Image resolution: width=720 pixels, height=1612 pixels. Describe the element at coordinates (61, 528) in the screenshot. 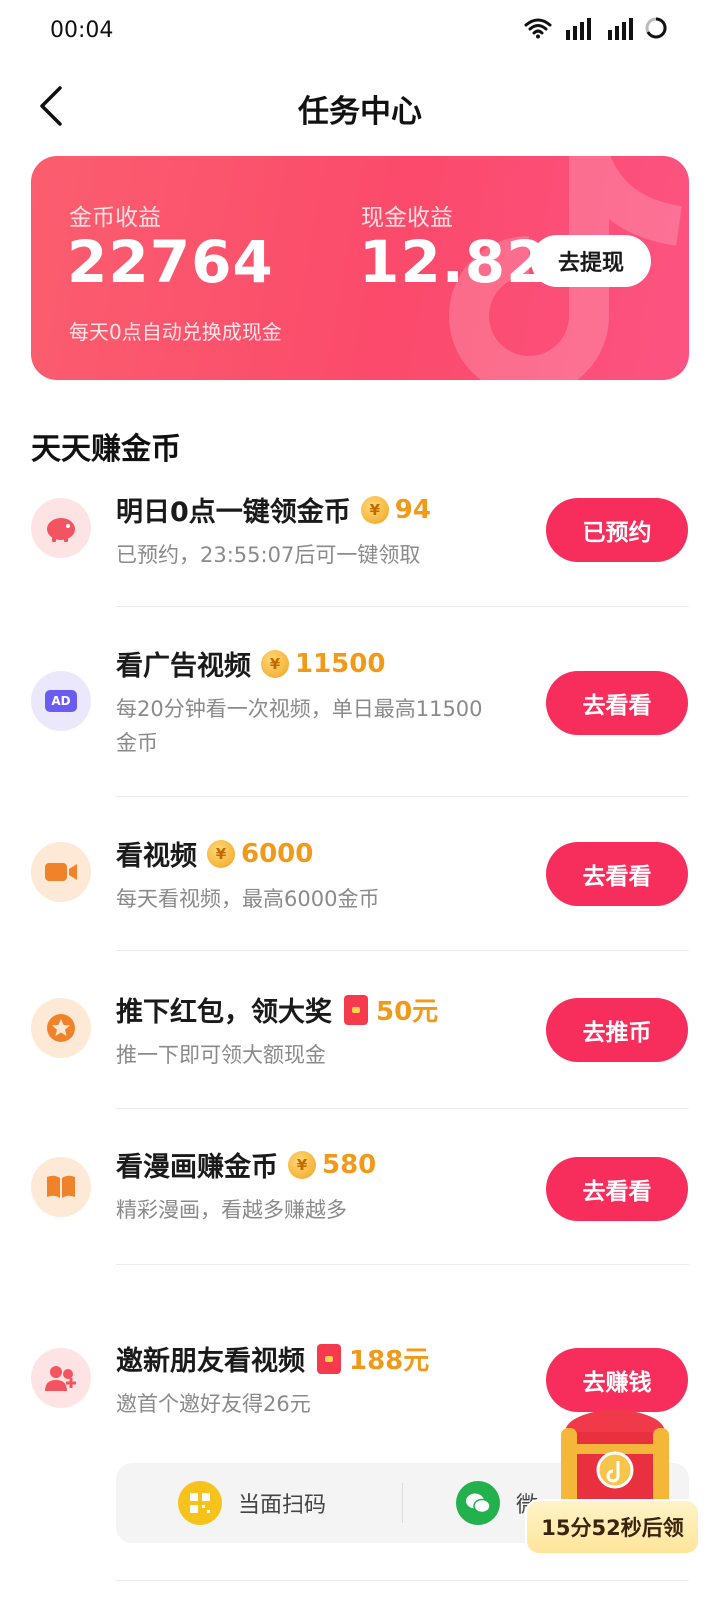

I see `piggy-bank-icon` at that location.